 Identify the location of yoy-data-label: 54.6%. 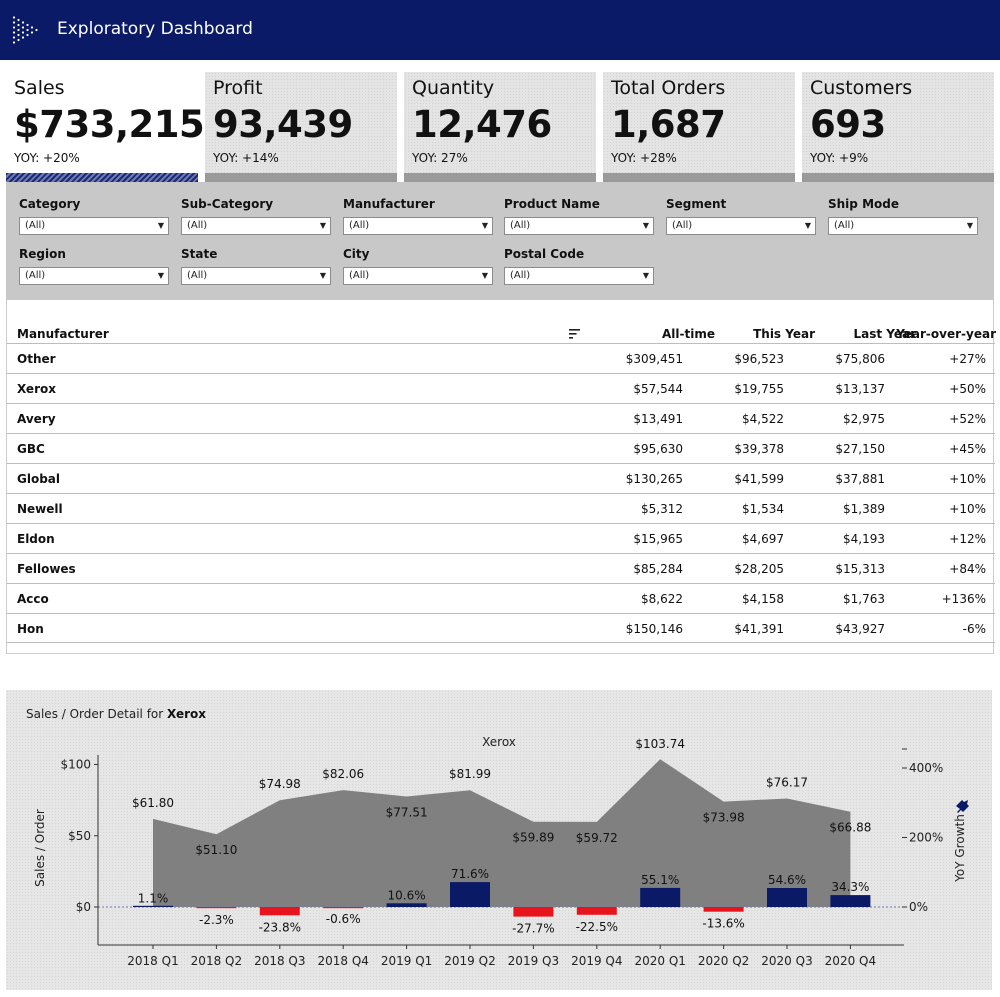
(787, 880).